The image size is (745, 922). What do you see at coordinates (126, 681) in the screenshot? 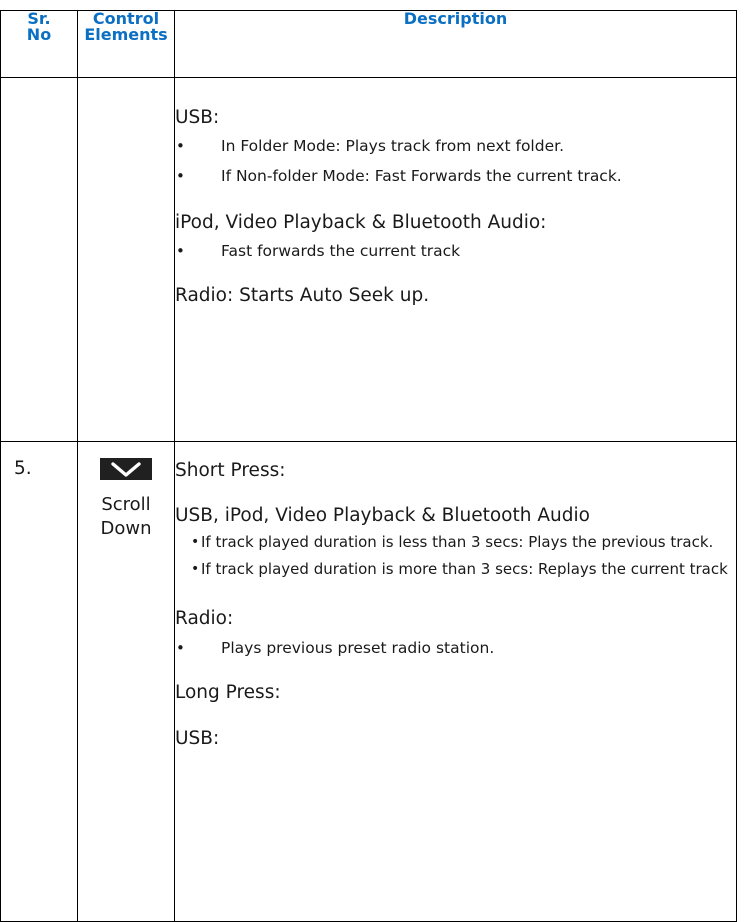
I see `control-cell: Scroll Down` at bounding box center [126, 681].